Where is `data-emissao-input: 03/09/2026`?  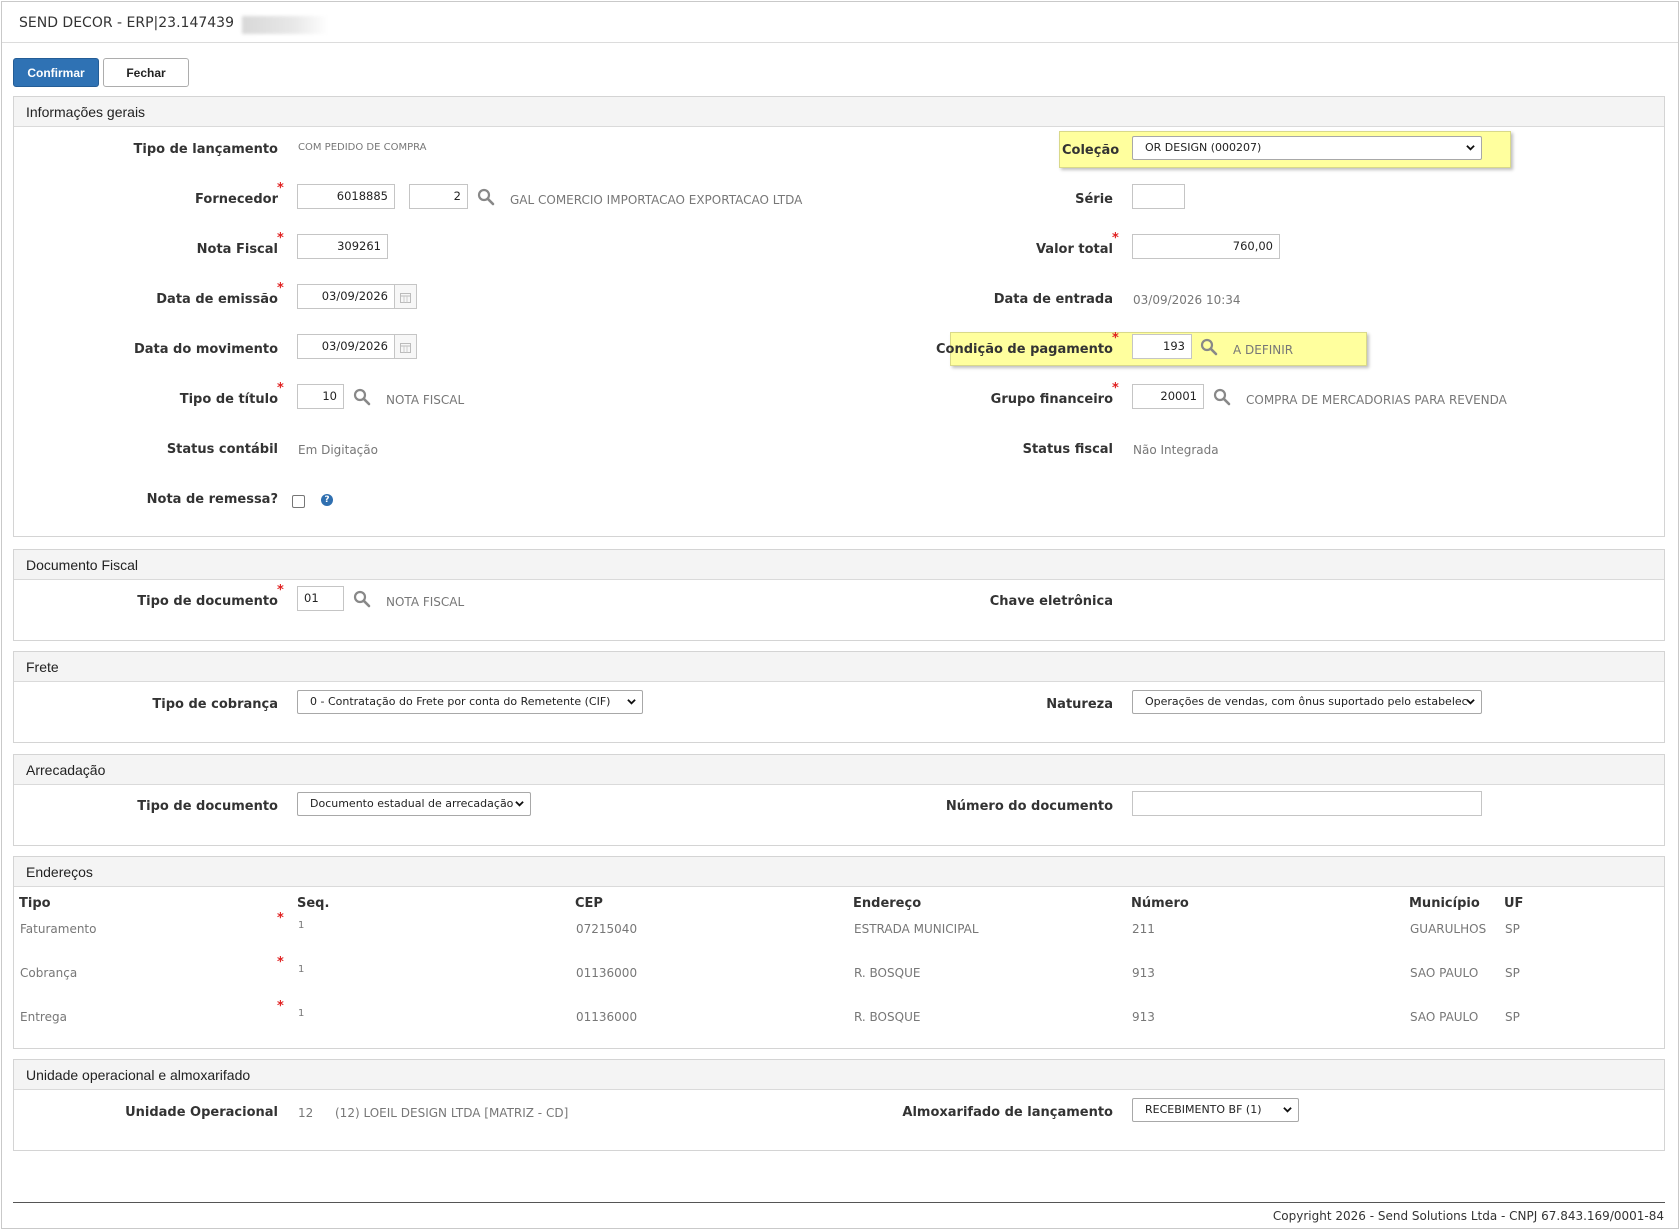 data-emissao-input: 03/09/2026 is located at coordinates (346, 296).